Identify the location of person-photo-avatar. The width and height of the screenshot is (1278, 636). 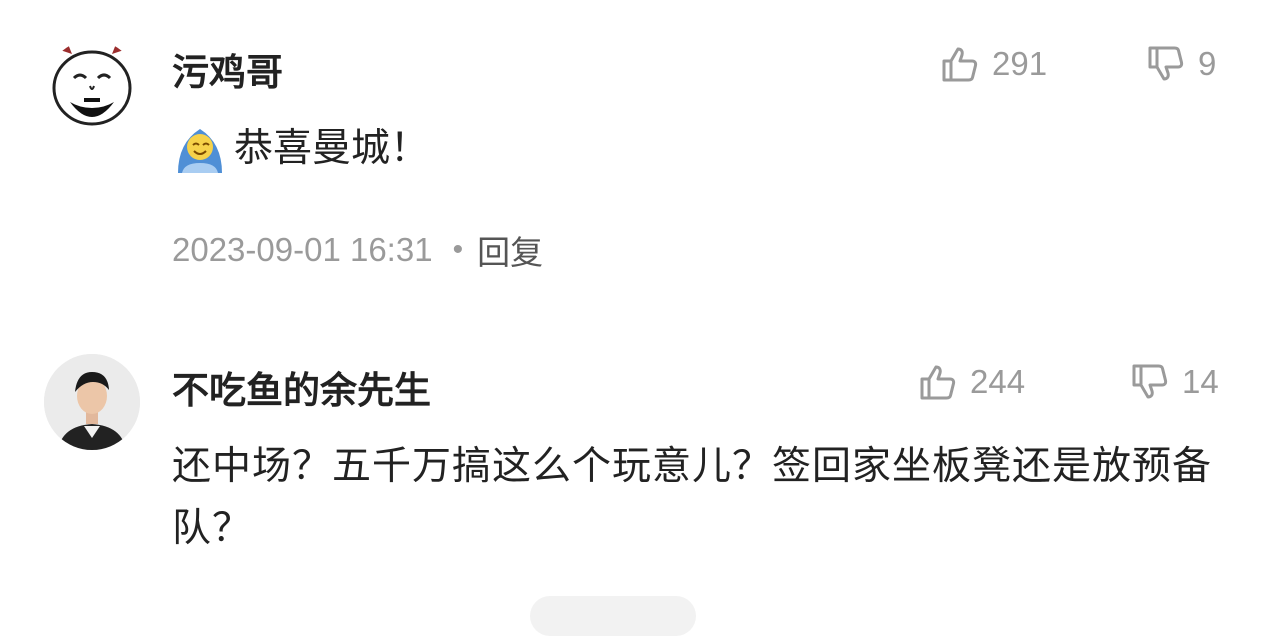
(92, 402).